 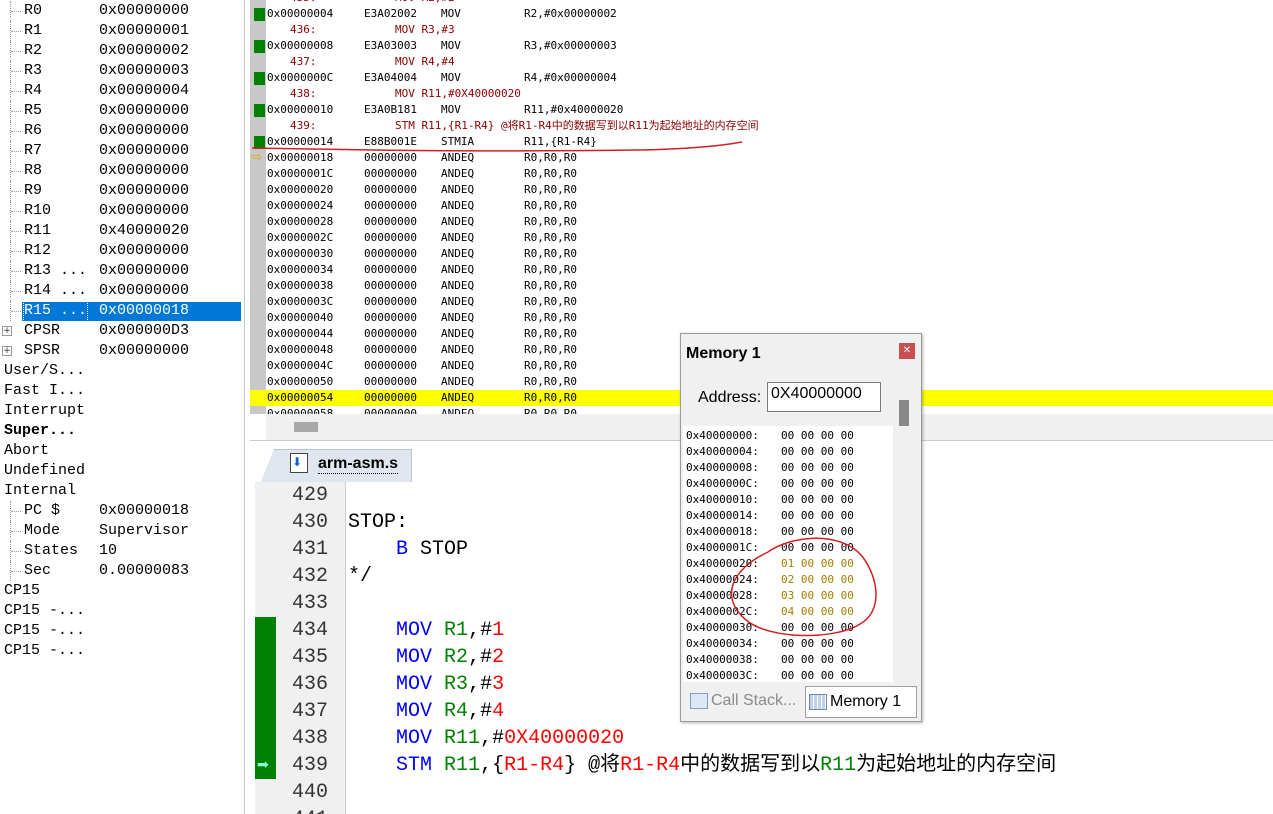 I want to click on tab-label: arm-asm.s, so click(x=358, y=464).